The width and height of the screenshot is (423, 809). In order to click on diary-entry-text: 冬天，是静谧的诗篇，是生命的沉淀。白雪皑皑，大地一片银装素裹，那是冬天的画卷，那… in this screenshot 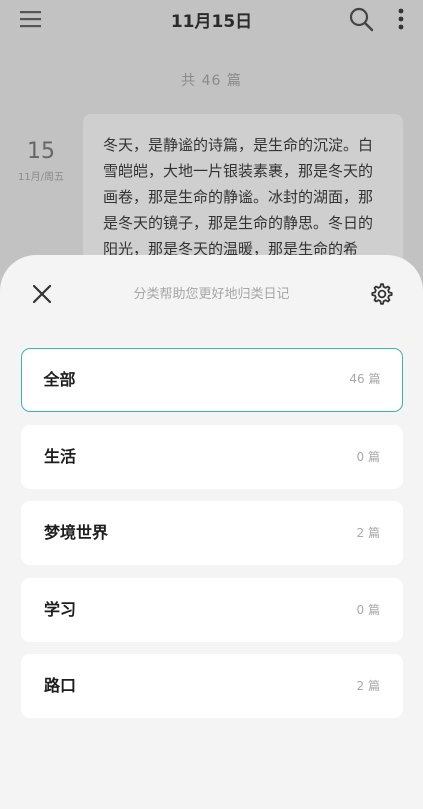, I will do `click(238, 197)`.